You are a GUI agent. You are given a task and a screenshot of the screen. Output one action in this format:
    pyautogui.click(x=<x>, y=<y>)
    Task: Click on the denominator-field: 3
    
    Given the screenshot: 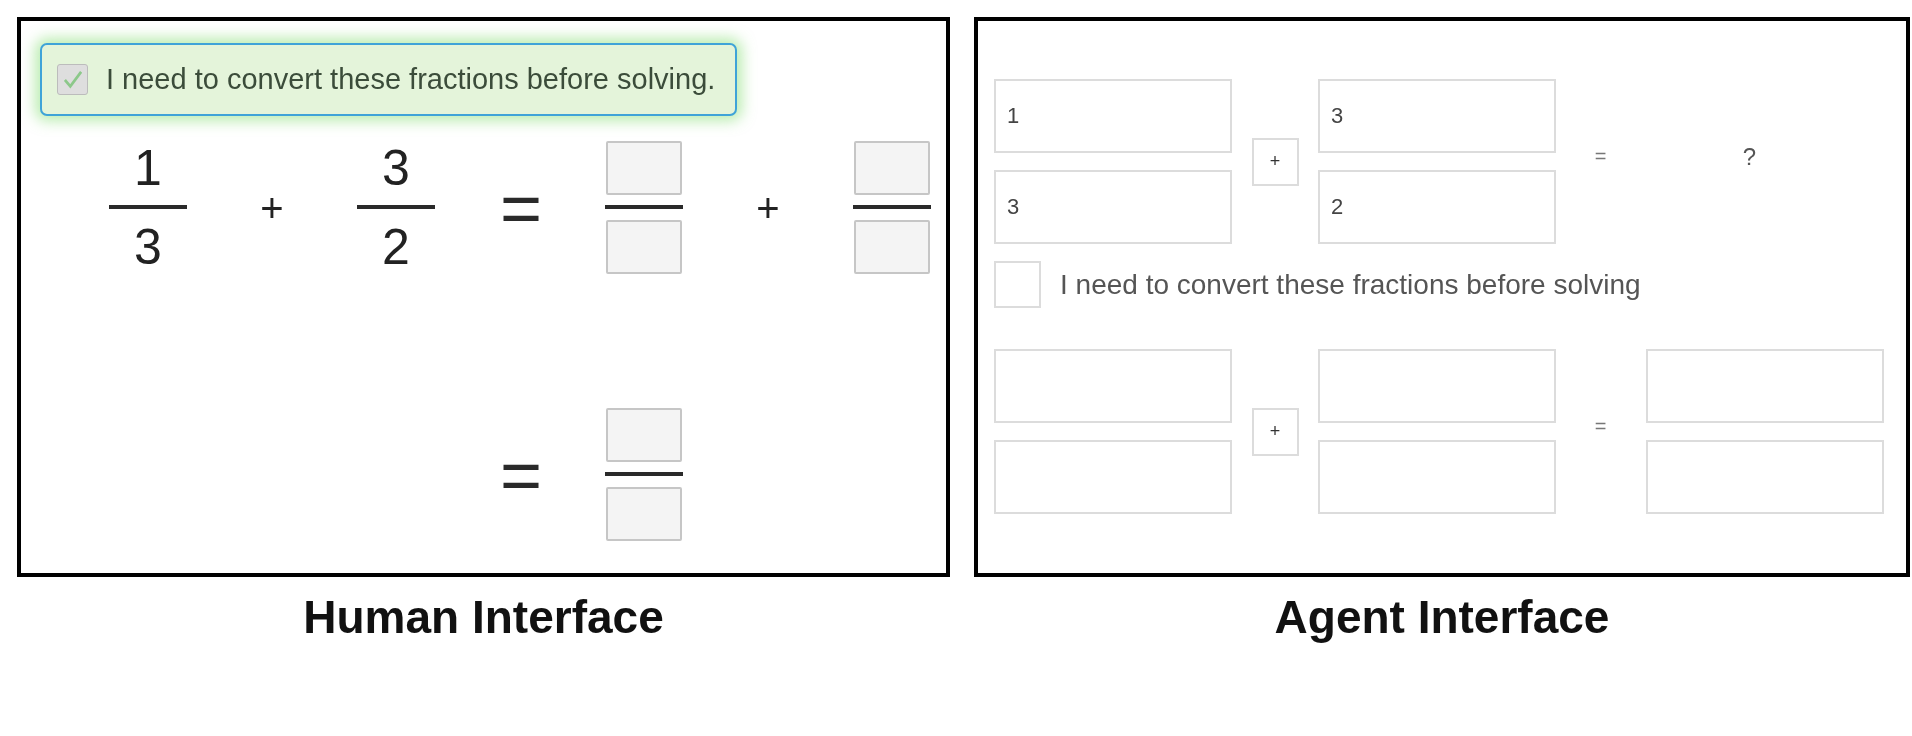 What is the action you would take?
    pyautogui.click(x=1113, y=207)
    